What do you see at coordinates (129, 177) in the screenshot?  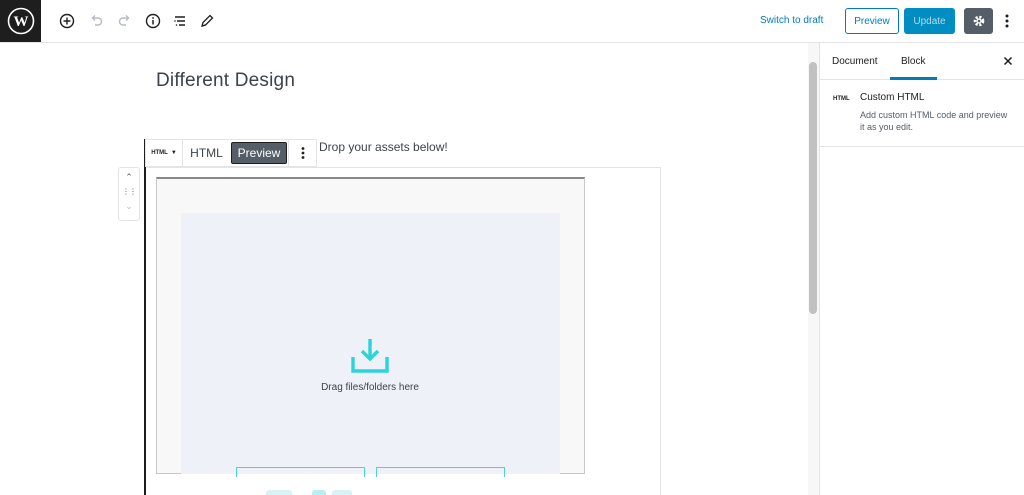 I see `move-up-icon: ⌃` at bounding box center [129, 177].